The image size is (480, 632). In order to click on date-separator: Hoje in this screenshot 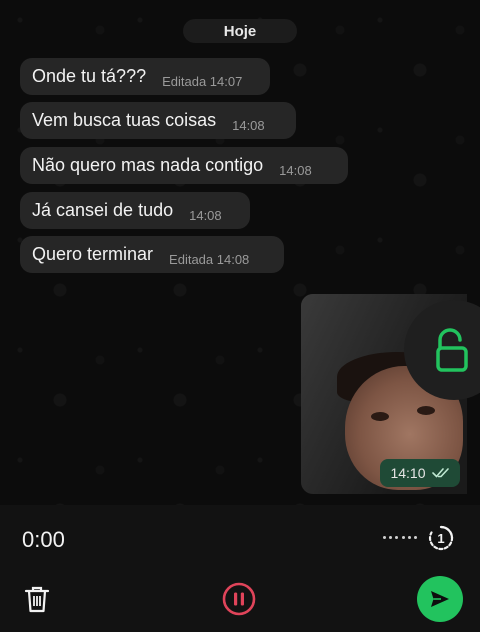, I will do `click(240, 31)`.